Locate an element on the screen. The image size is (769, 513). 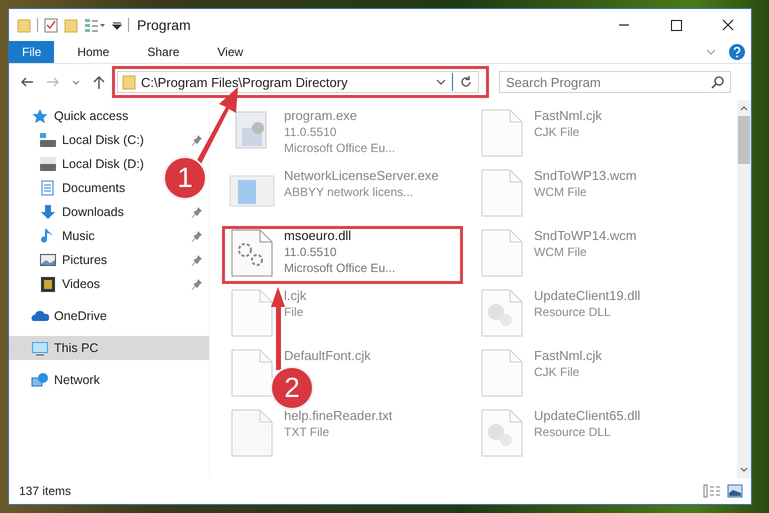
nav-item: This PC is located at coordinates (109, 348).